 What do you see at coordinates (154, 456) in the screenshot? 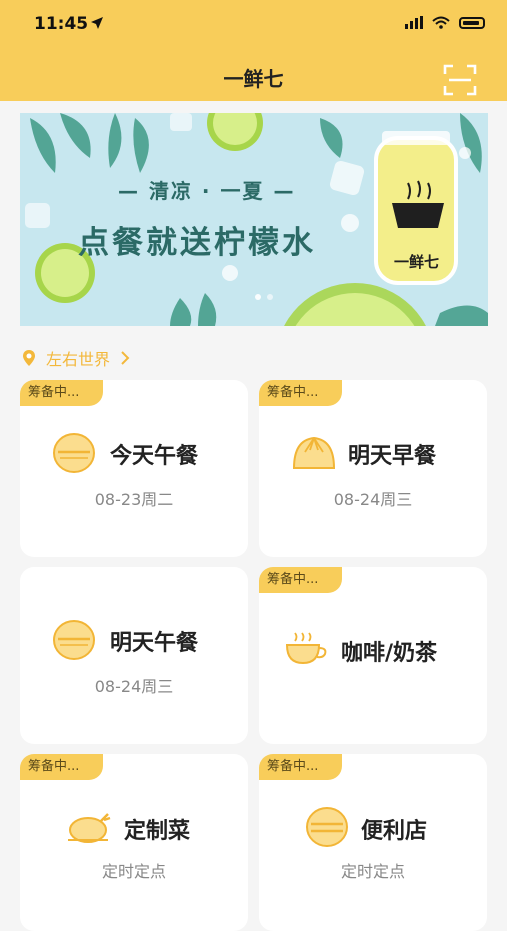
I see `card-title: 今天午餐` at bounding box center [154, 456].